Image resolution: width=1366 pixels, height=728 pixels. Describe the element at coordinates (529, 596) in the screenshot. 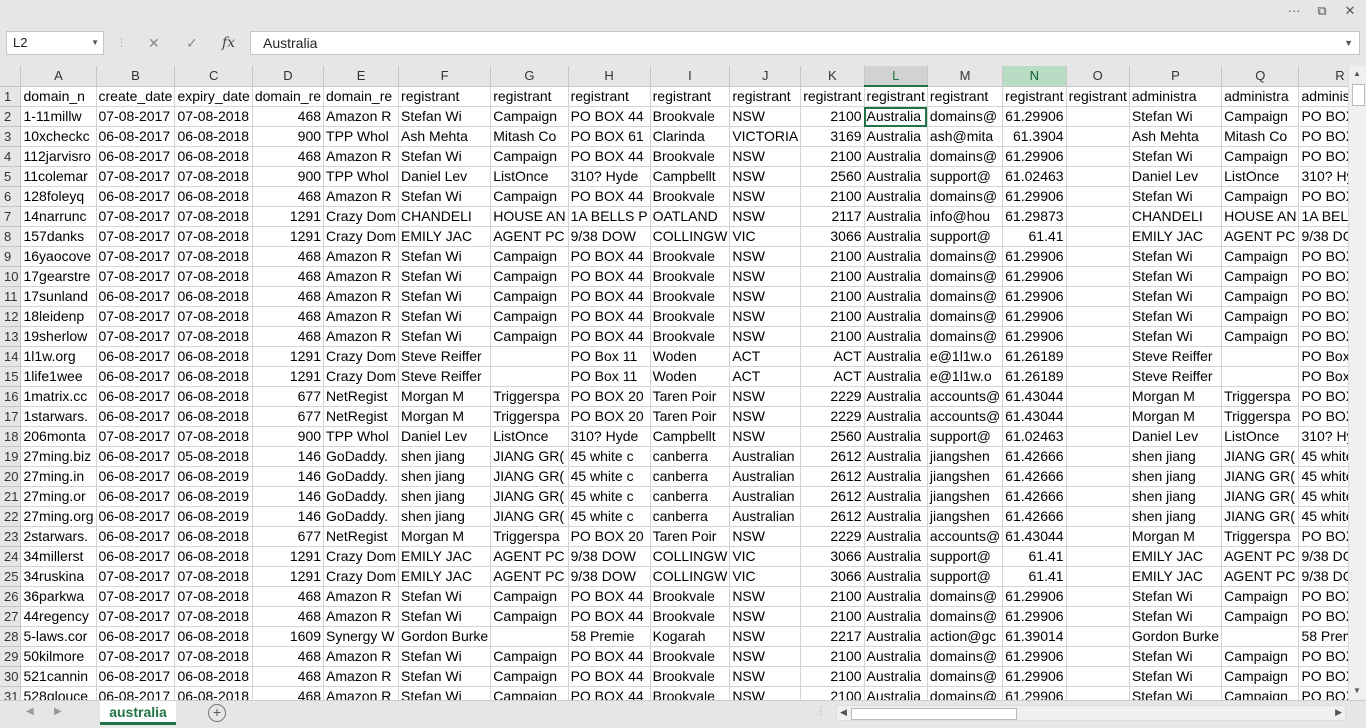

I see `cell-g26: Campaign` at that location.